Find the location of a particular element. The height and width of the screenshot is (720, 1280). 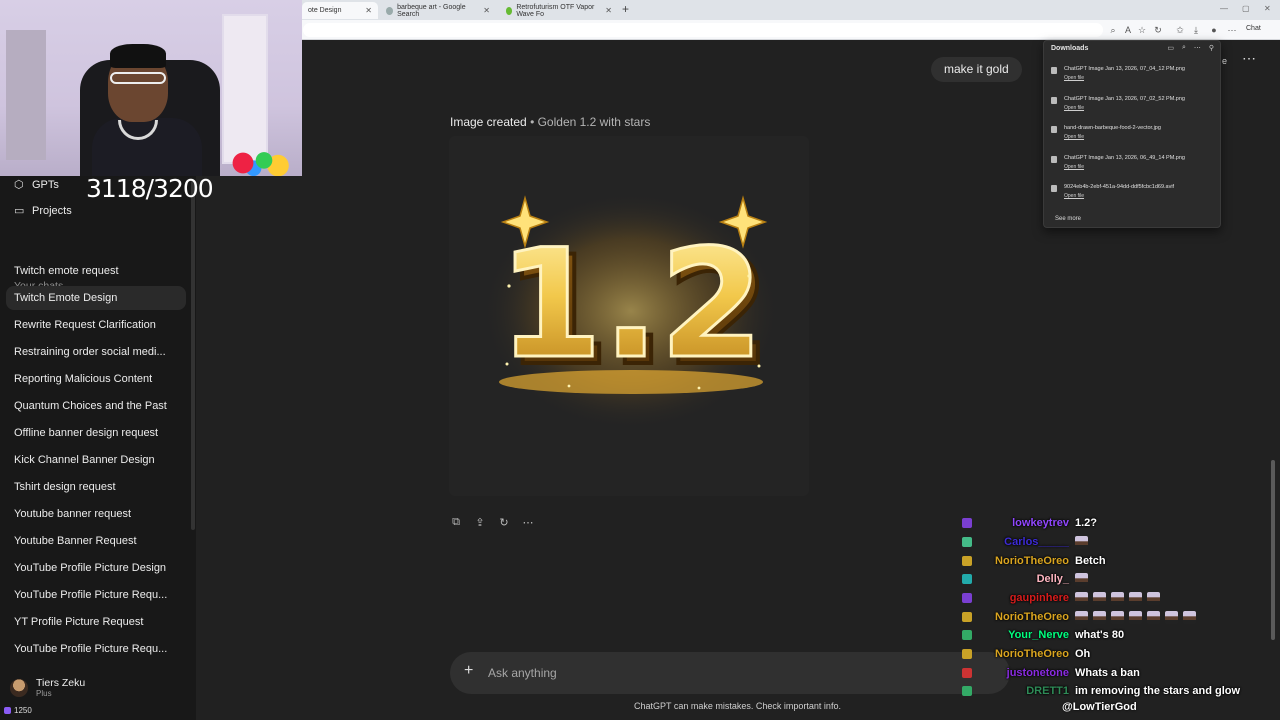

tab-label: ote Design is located at coordinates (325, 10).